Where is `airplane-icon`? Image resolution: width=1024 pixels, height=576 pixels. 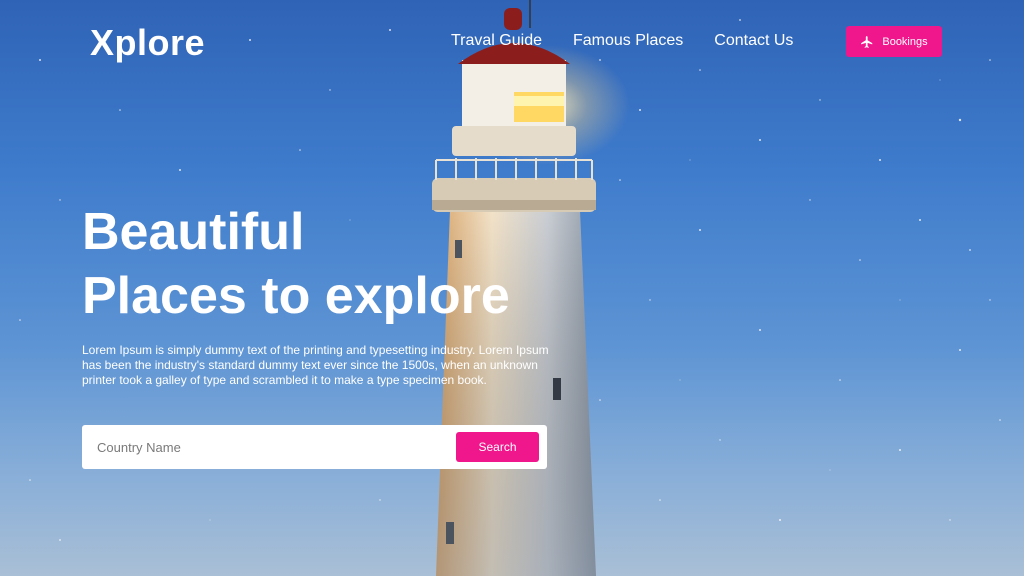 airplane-icon is located at coordinates (867, 41).